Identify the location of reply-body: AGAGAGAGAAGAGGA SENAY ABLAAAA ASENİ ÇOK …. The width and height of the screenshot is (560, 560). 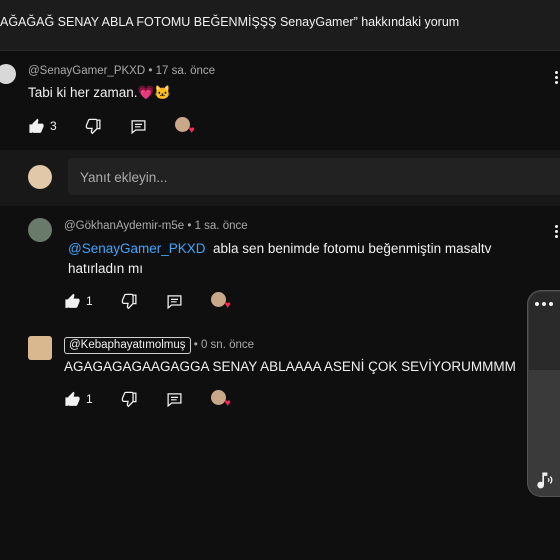
(290, 366).